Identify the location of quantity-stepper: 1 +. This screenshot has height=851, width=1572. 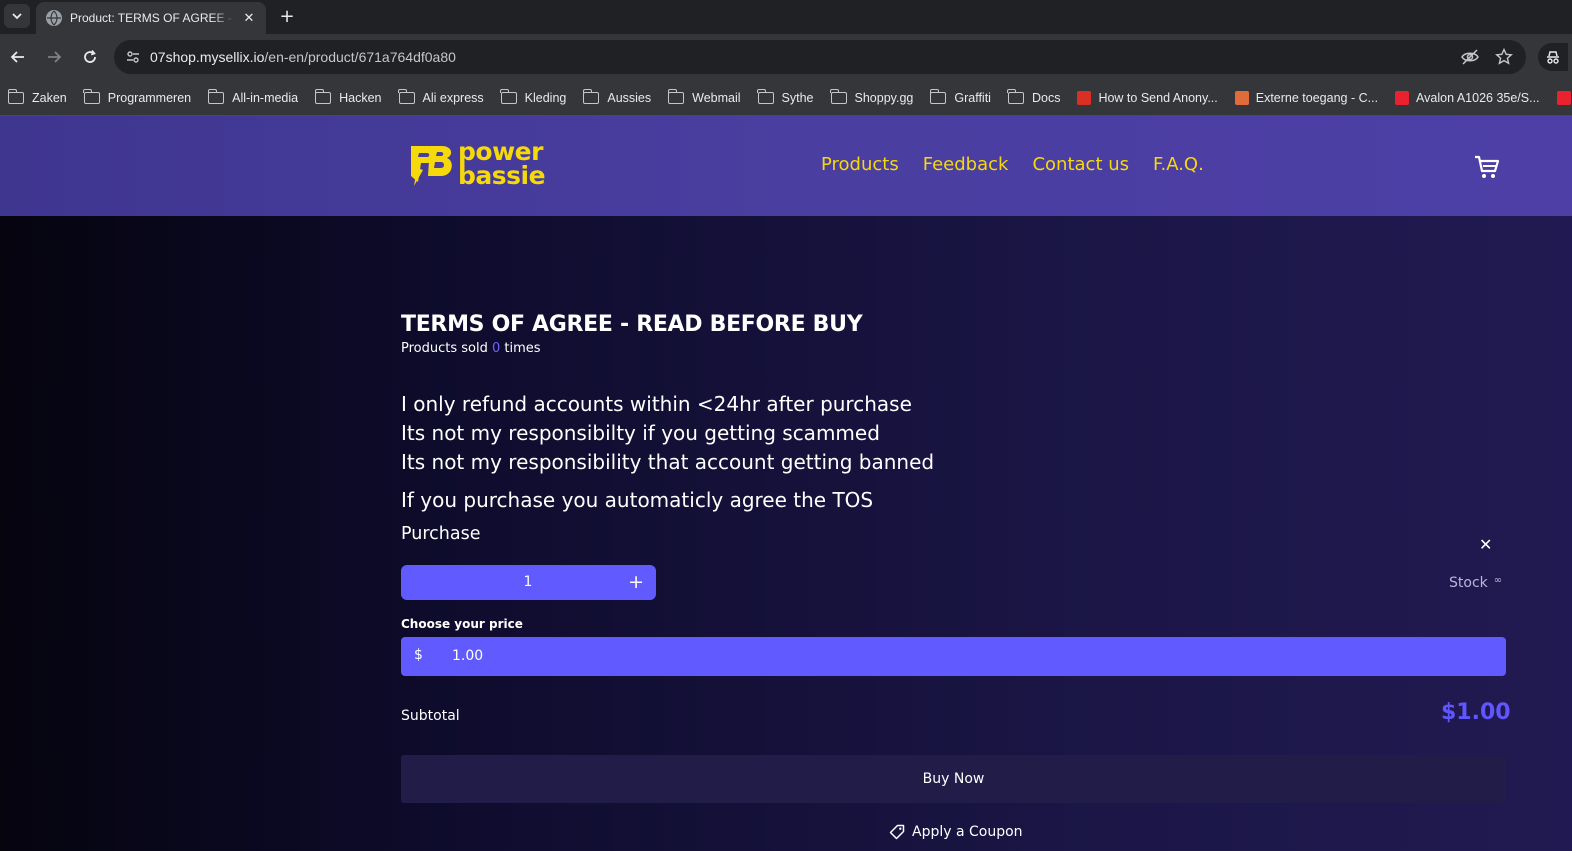
(528, 582).